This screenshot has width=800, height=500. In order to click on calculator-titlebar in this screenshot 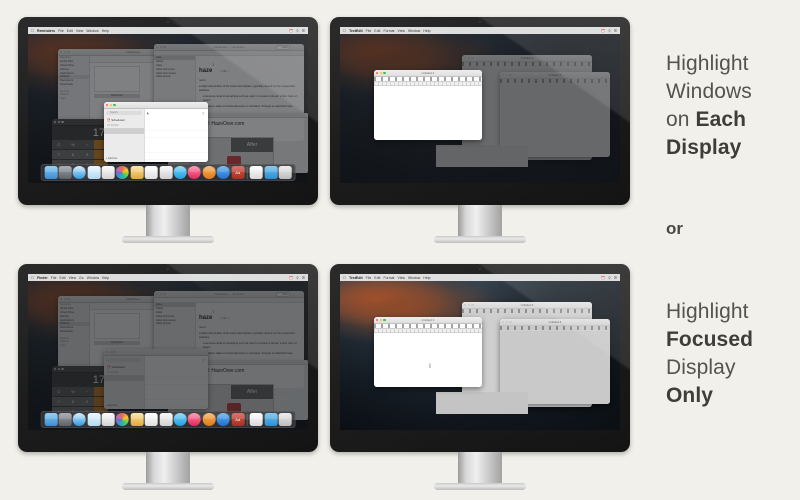, I will do `click(80, 369)`.